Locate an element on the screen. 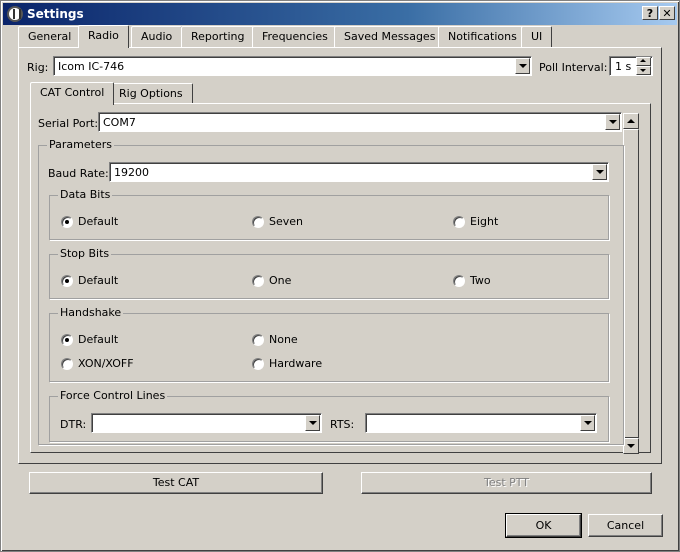  rts-label: RTS: is located at coordinates (342, 424).